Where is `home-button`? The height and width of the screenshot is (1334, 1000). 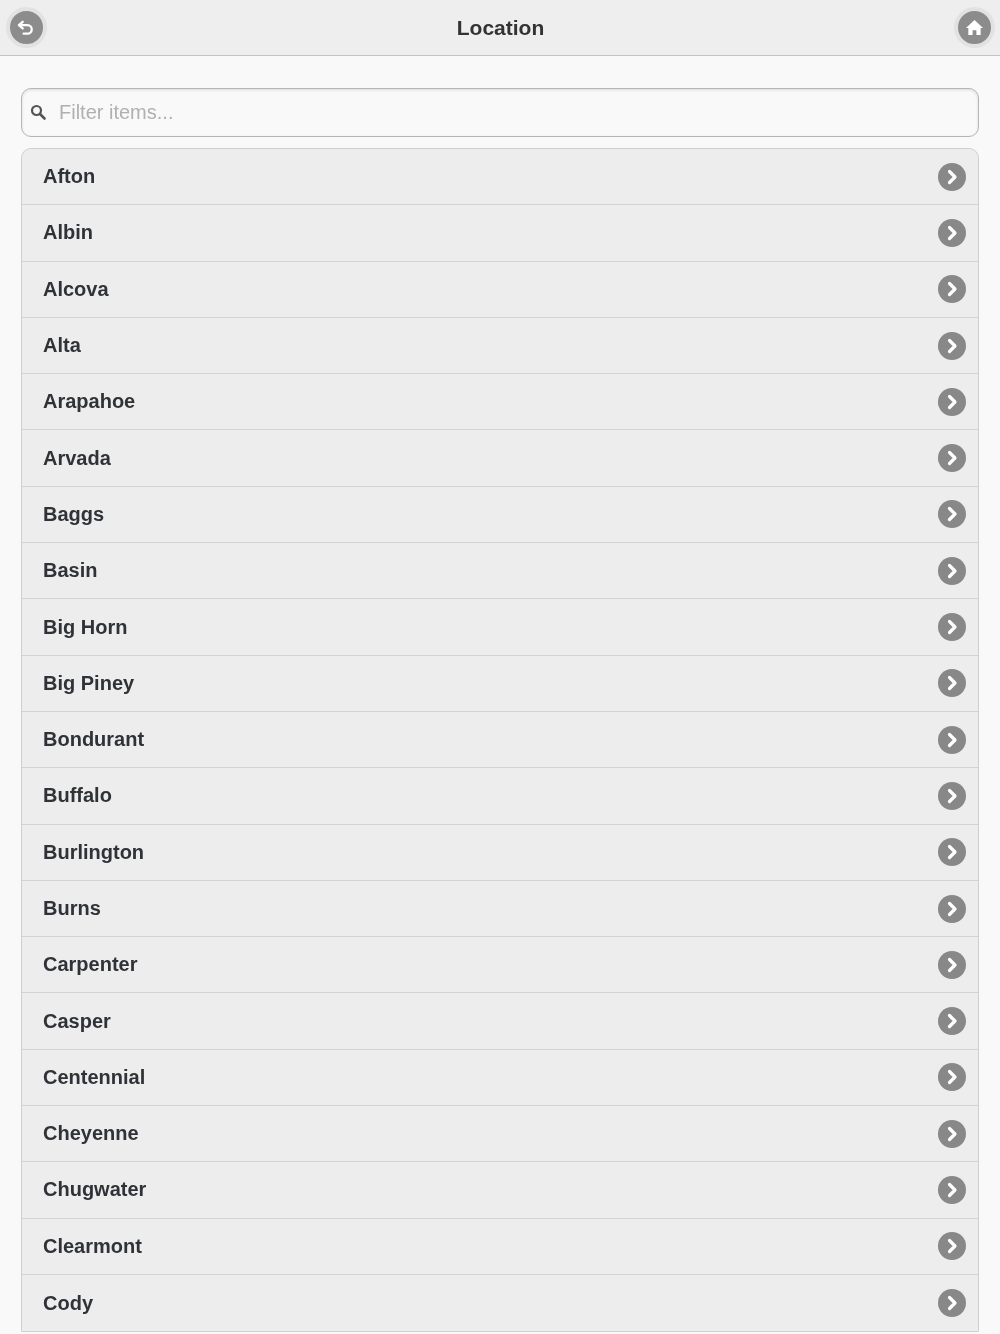
home-button is located at coordinates (974, 27).